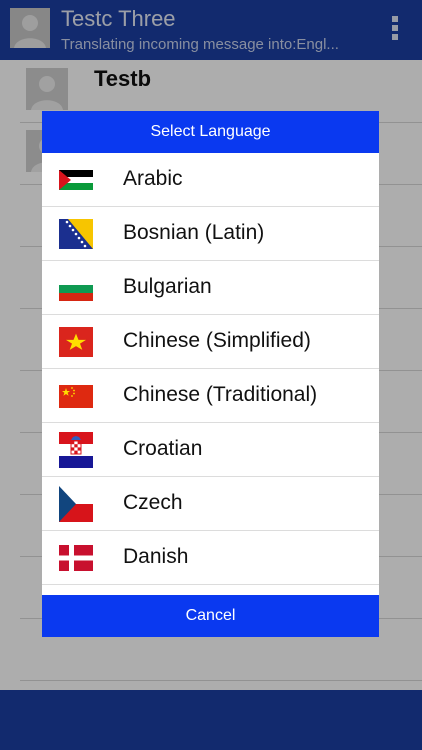 Image resolution: width=422 pixels, height=750 pixels. I want to click on language-option-chinese-traditional: Chinese (Traditional), so click(210, 396).